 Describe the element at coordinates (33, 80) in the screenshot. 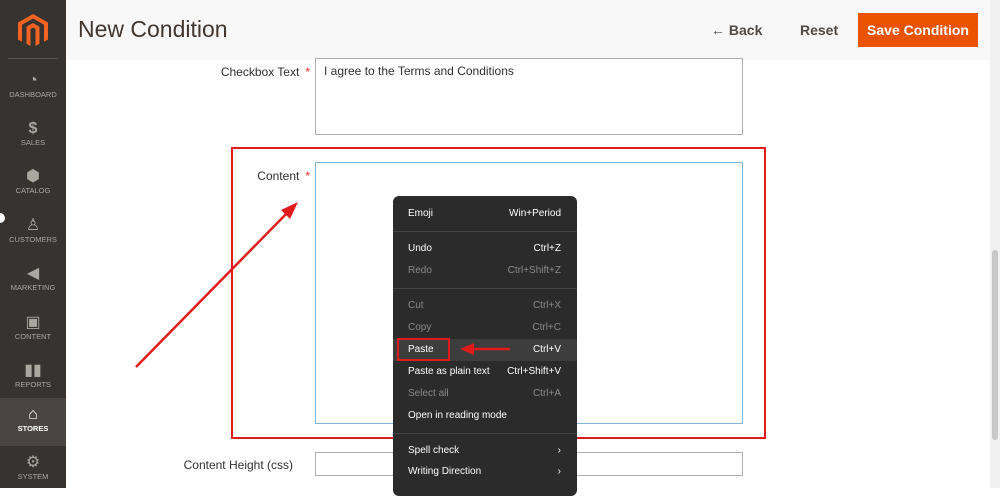

I see `dashboard-icon: ◔` at that location.